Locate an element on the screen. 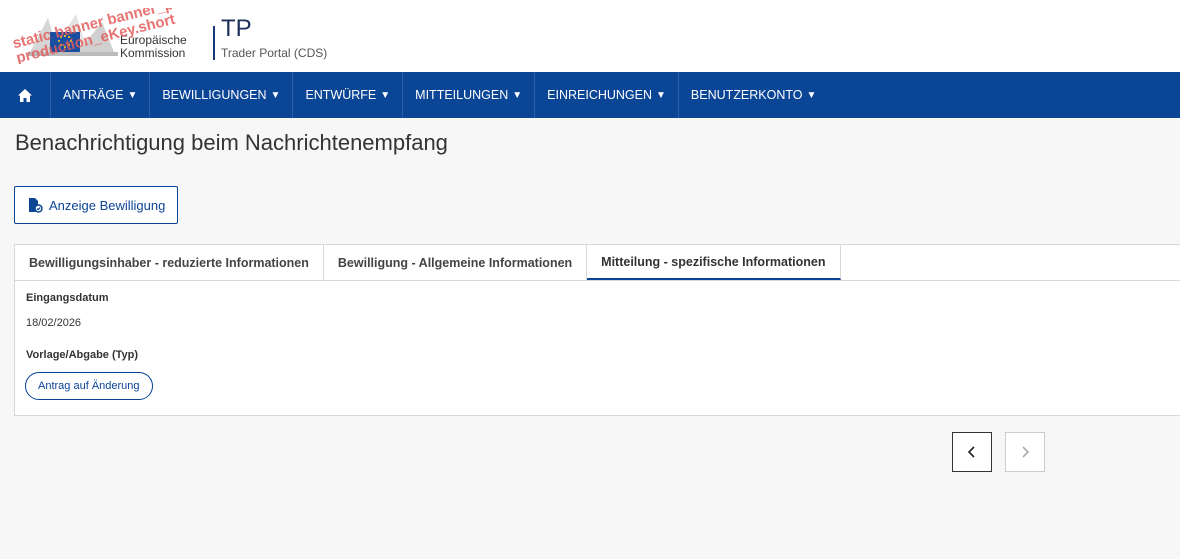  nav-home-button is located at coordinates (25, 95).